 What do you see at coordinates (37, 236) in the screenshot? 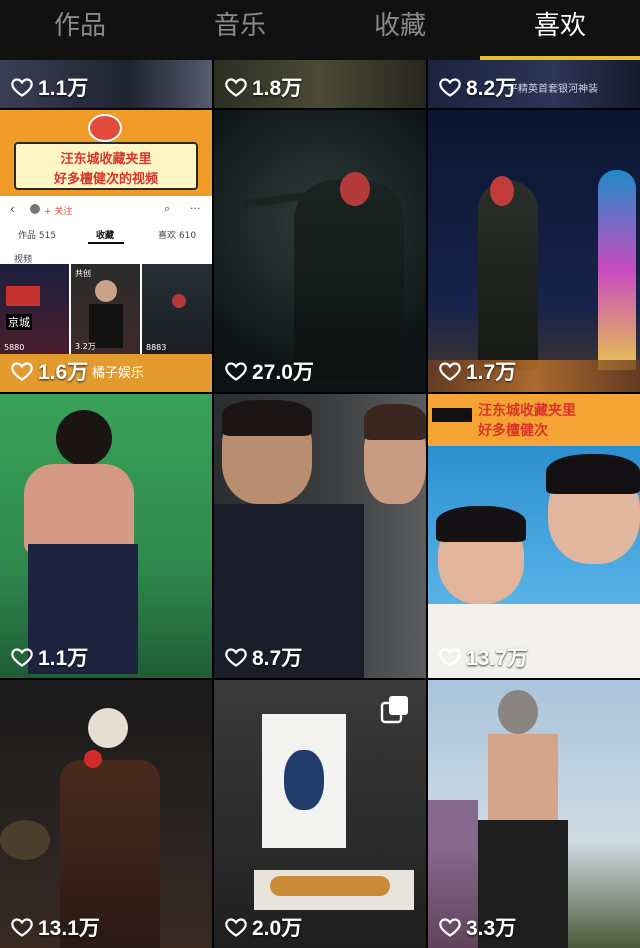
I see `profile-tab: 作品 515` at bounding box center [37, 236].